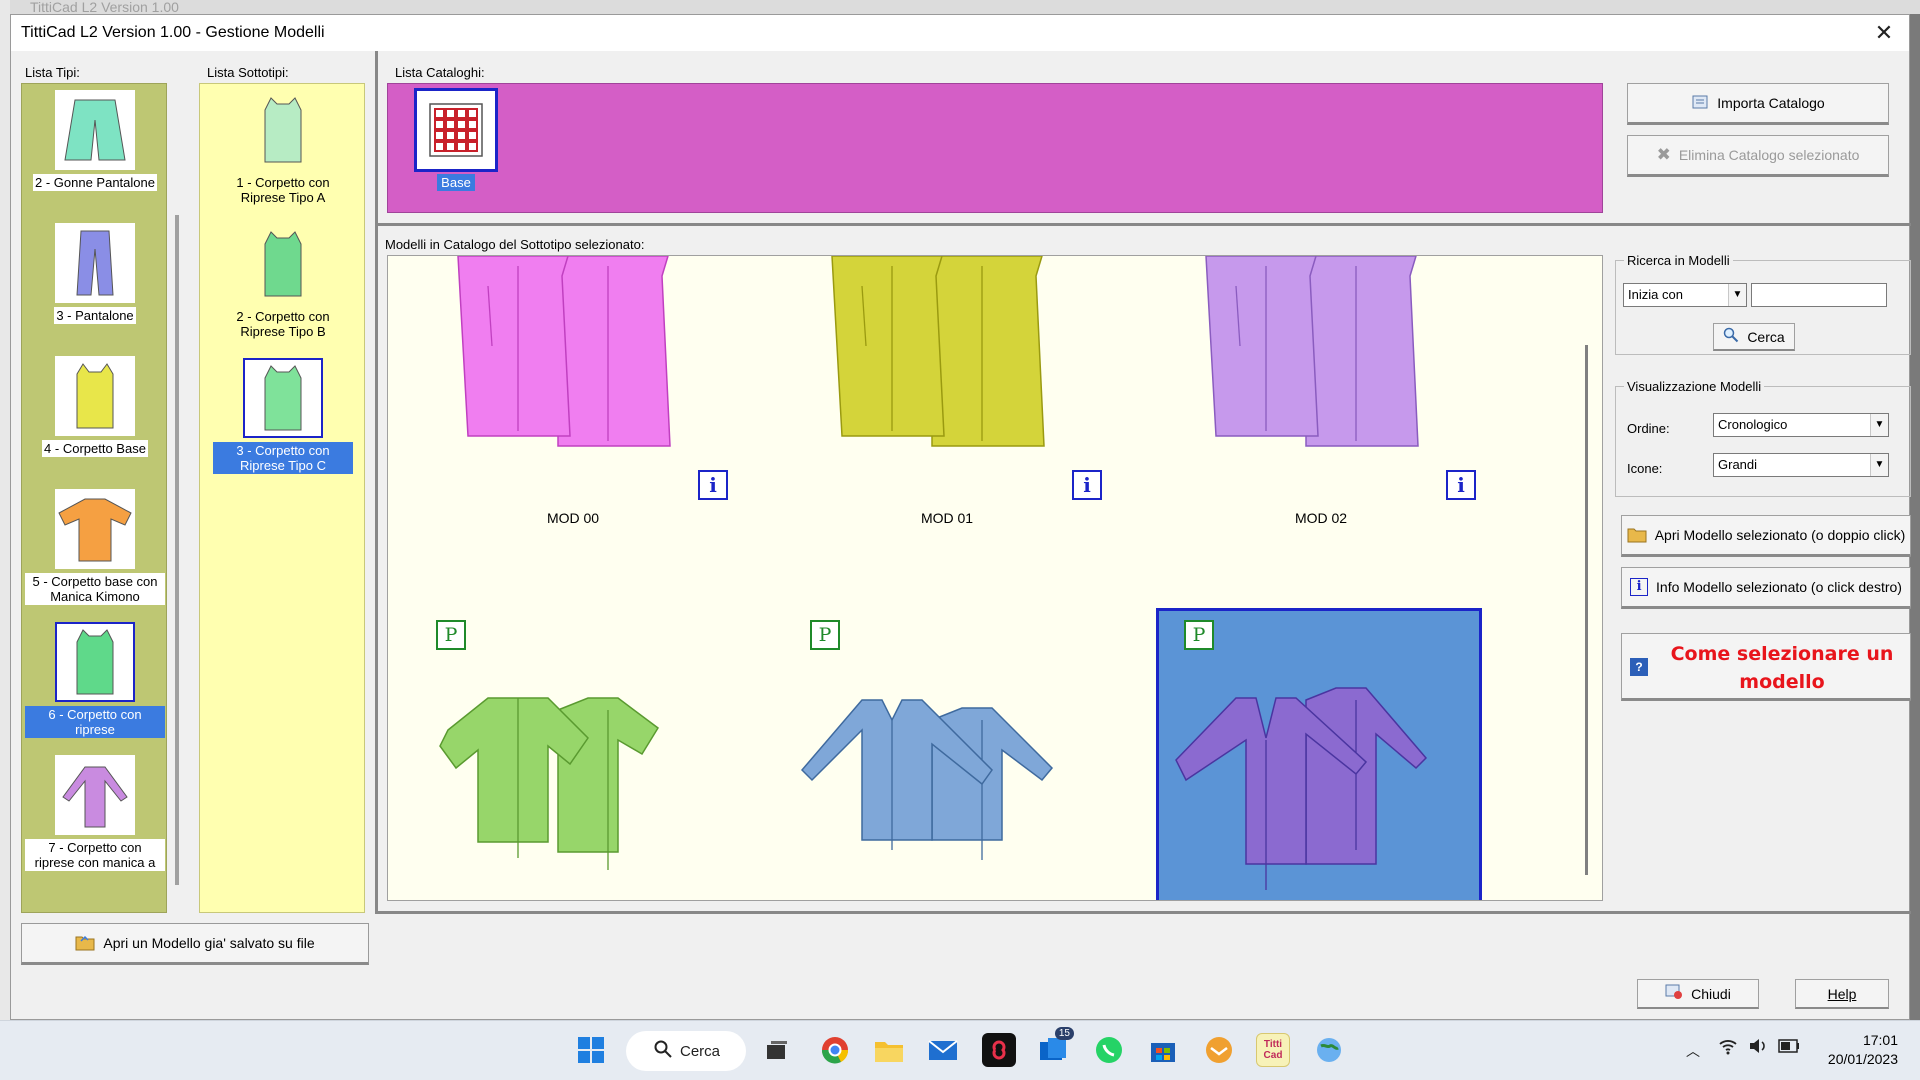 Image resolution: width=1920 pixels, height=1080 pixels. I want to click on models-scrollbar, so click(1586, 610).